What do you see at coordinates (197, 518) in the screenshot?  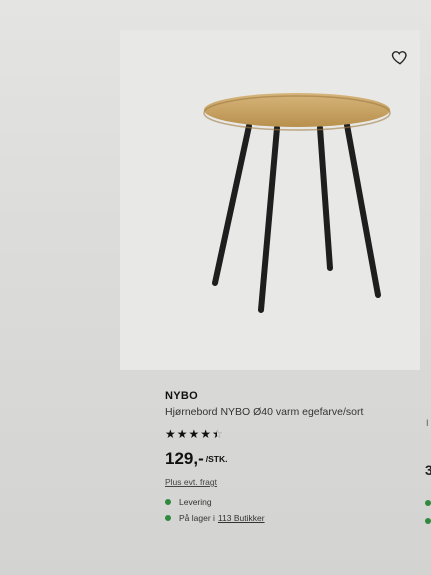 I see `stock-label: På lager i` at bounding box center [197, 518].